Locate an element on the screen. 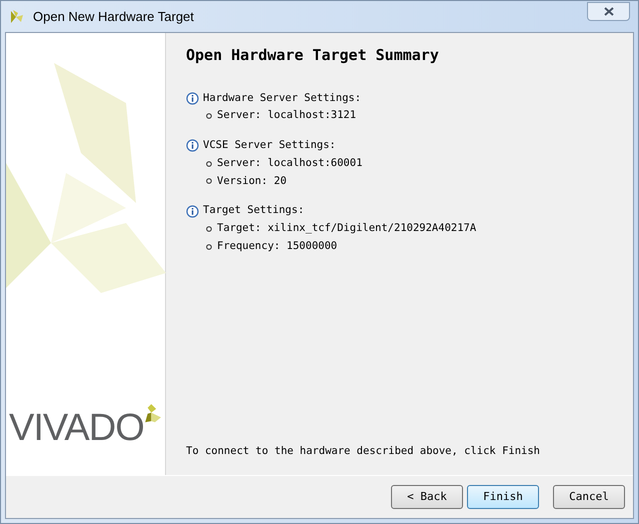 Image resolution: width=639 pixels, height=524 pixels. setting-text: Server: localhost:60001 is located at coordinates (289, 163).